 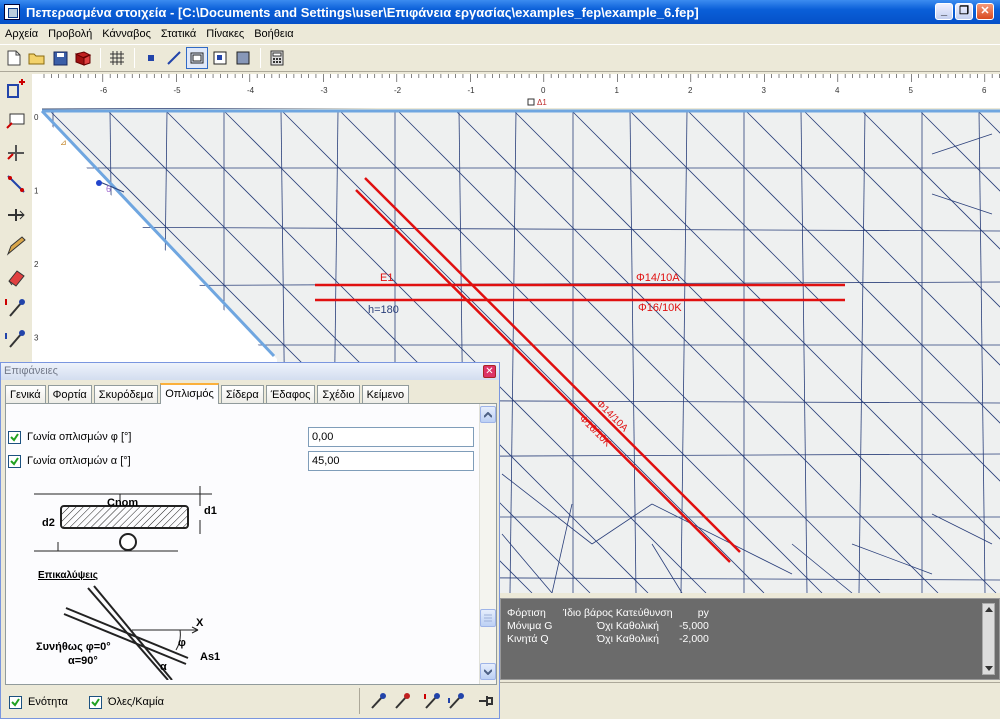 I want to click on pencil-icon, so click(x=16, y=246).